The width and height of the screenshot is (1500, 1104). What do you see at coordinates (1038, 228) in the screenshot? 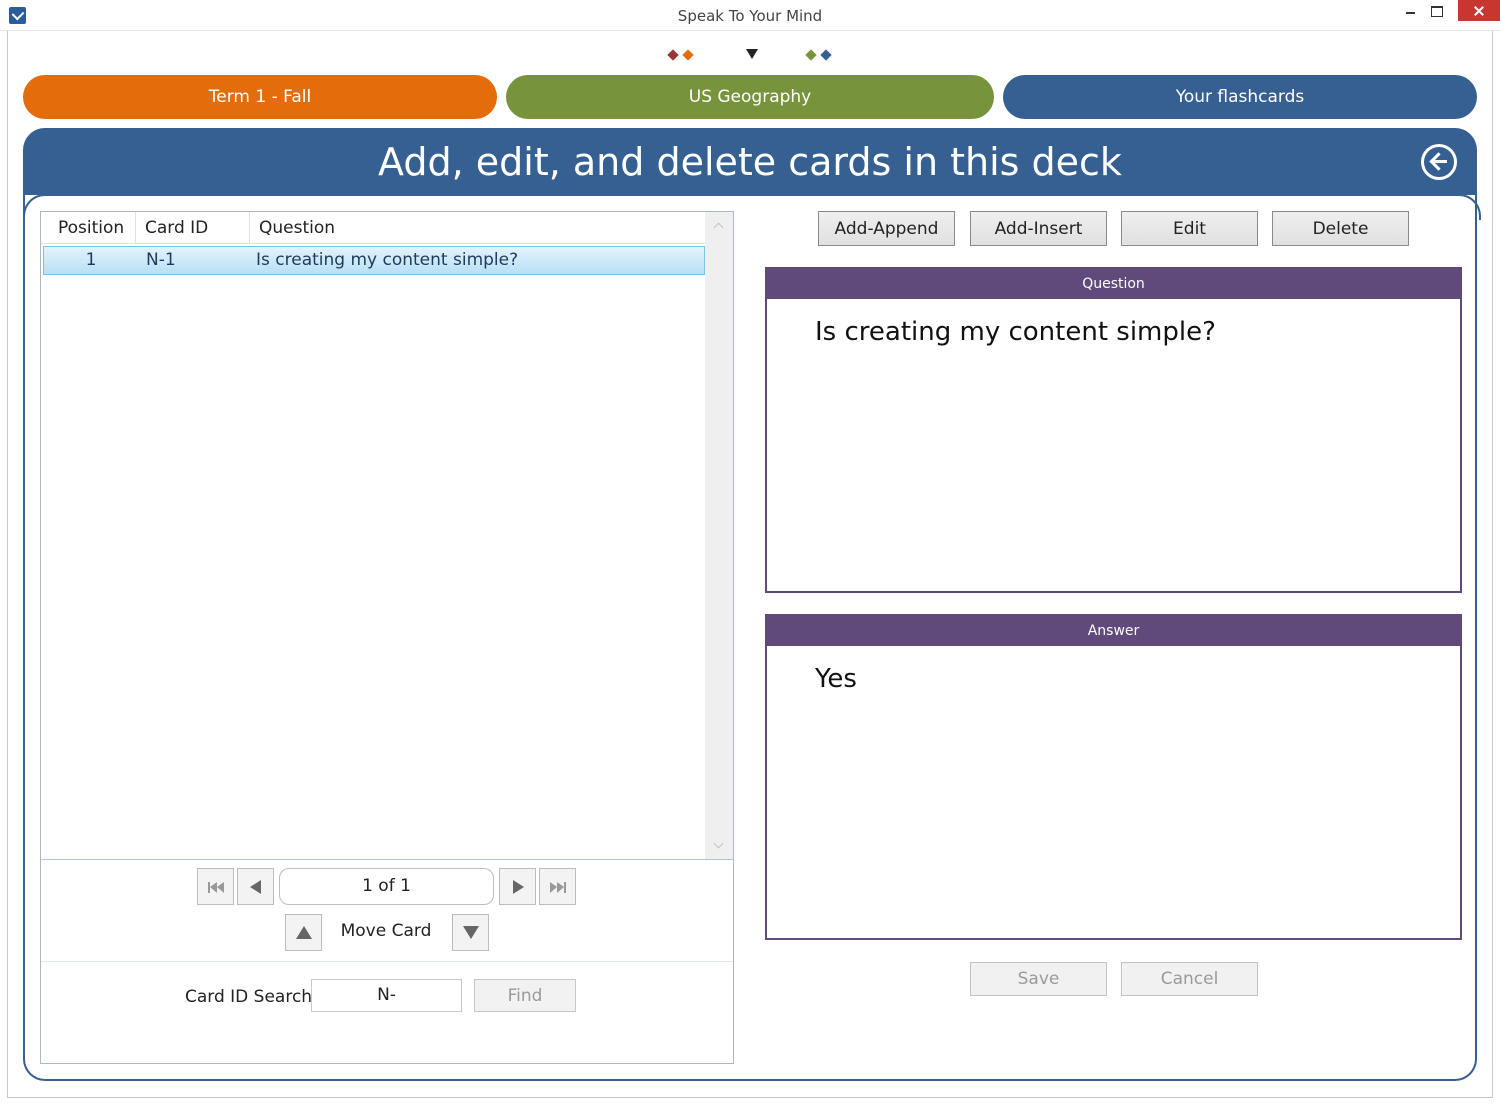
I see `add-insert-button: Add-Insert` at bounding box center [1038, 228].